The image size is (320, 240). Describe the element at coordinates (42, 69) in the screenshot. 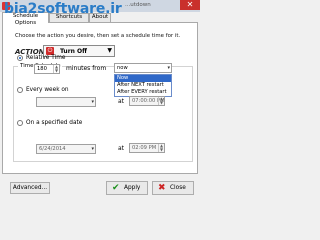

I see `minutes-value: 180` at that location.